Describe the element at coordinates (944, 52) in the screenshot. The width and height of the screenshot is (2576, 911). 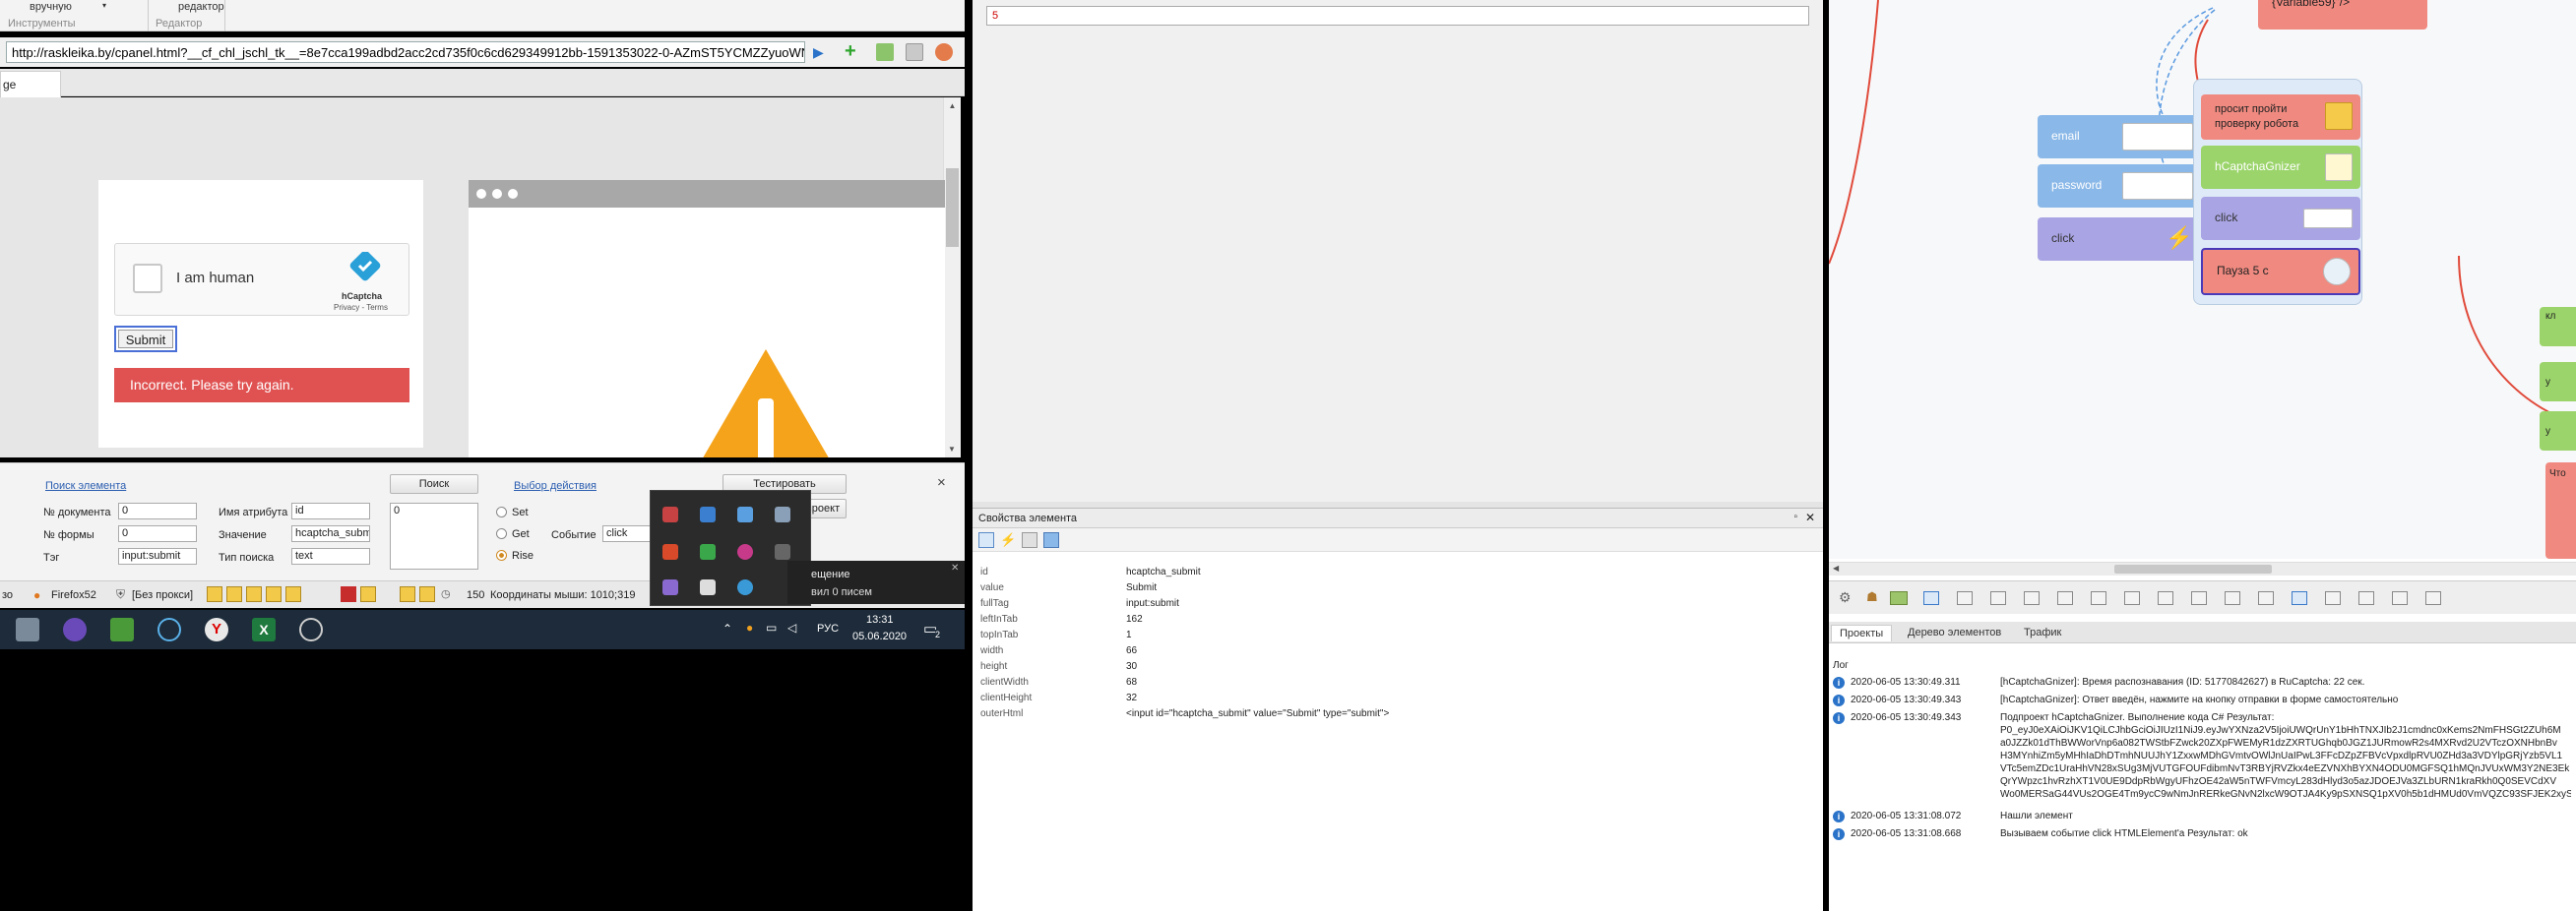
I see `cookie-icon` at that location.